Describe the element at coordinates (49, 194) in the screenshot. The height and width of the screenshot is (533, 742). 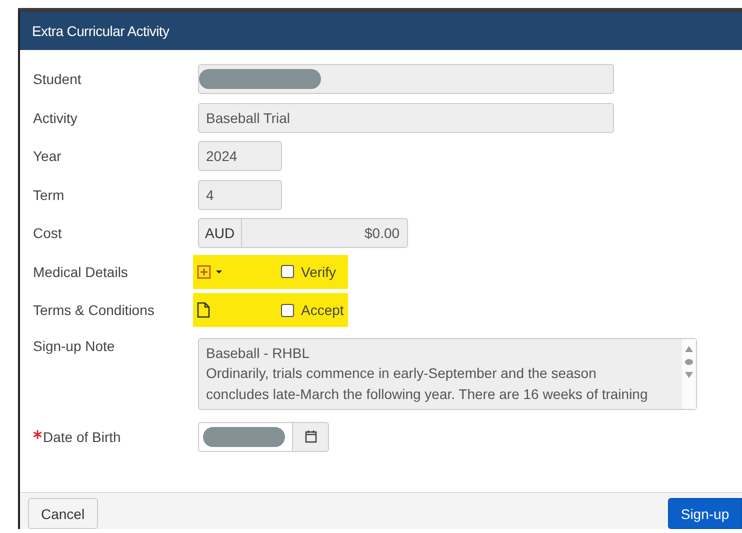
I see `field-label: Term` at that location.